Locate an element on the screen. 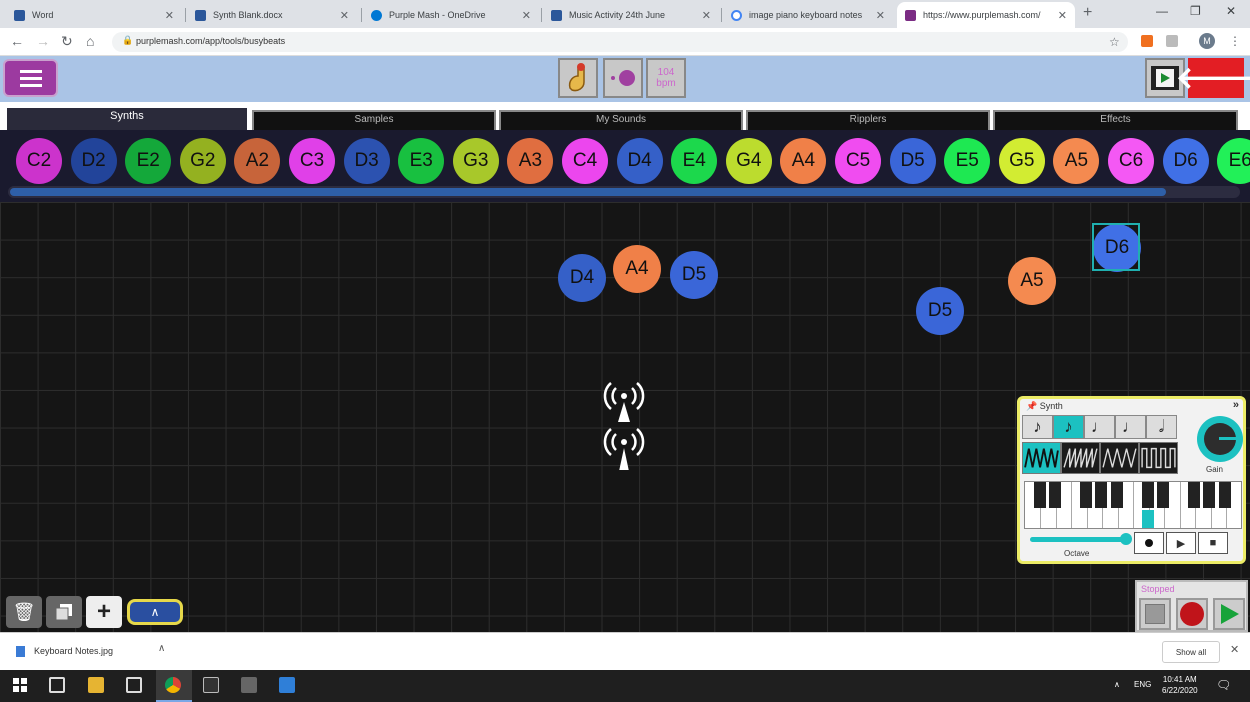 Image resolution: width=1250 pixels, height=702 pixels. palette-note-a2: A2 is located at coordinates (257, 161).